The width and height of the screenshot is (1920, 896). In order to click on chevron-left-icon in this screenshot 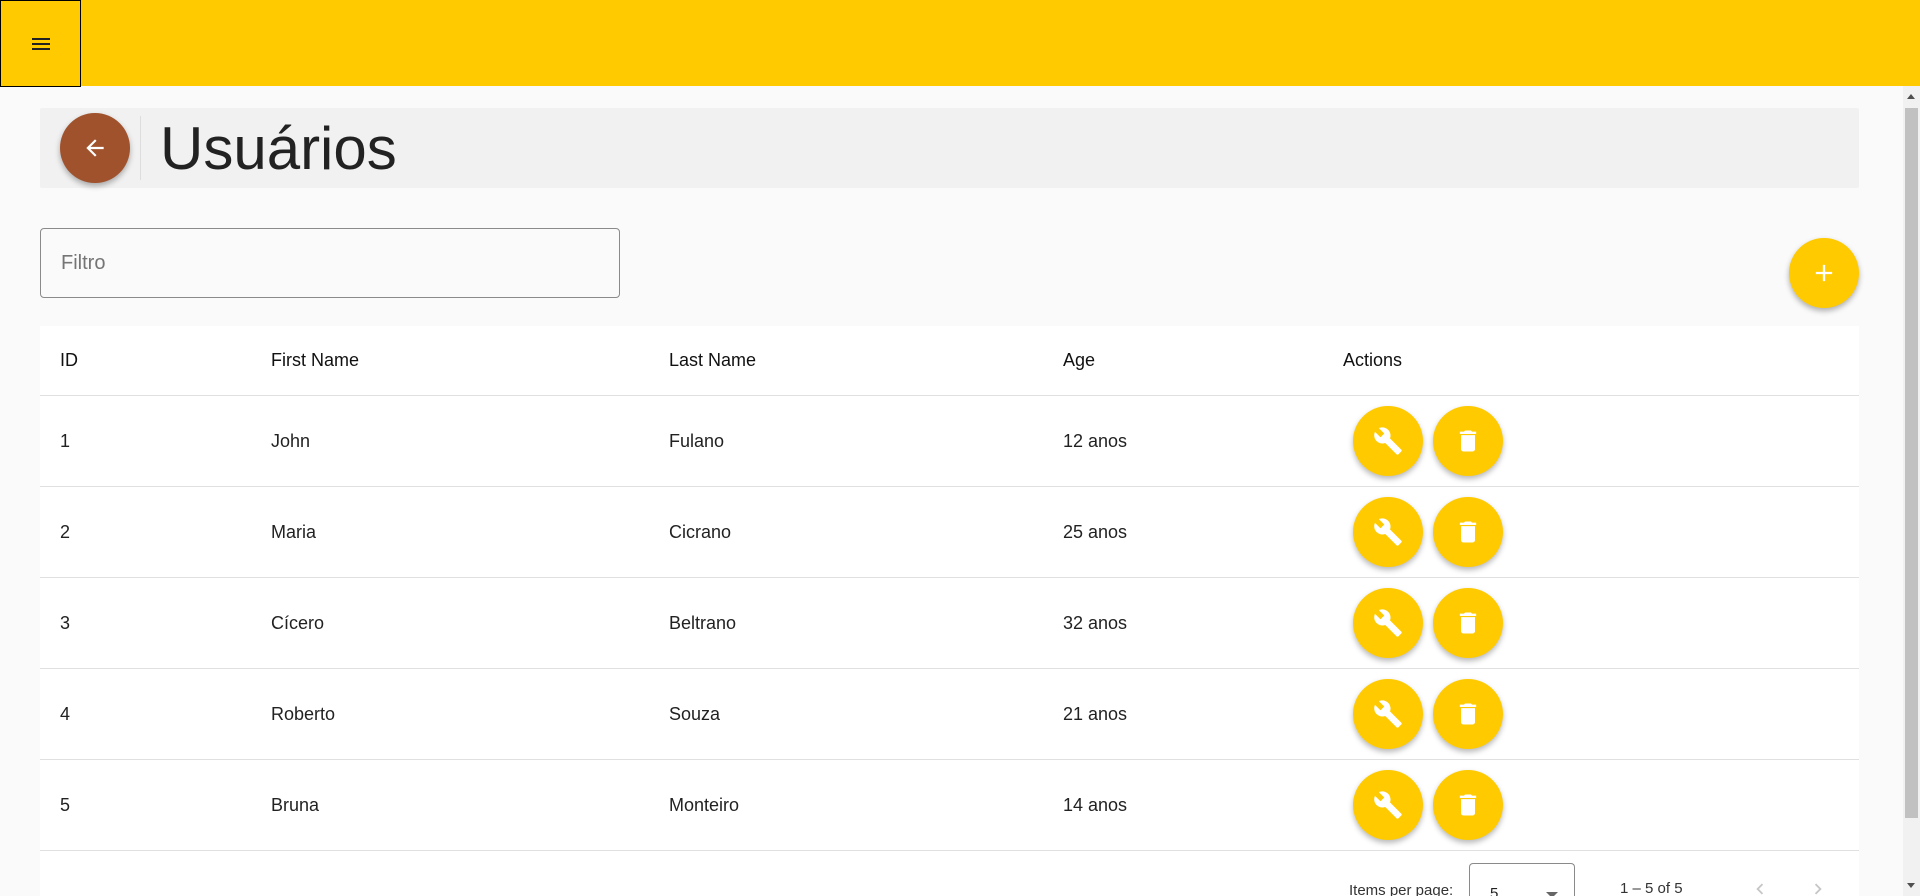, I will do `click(1760, 889)`.